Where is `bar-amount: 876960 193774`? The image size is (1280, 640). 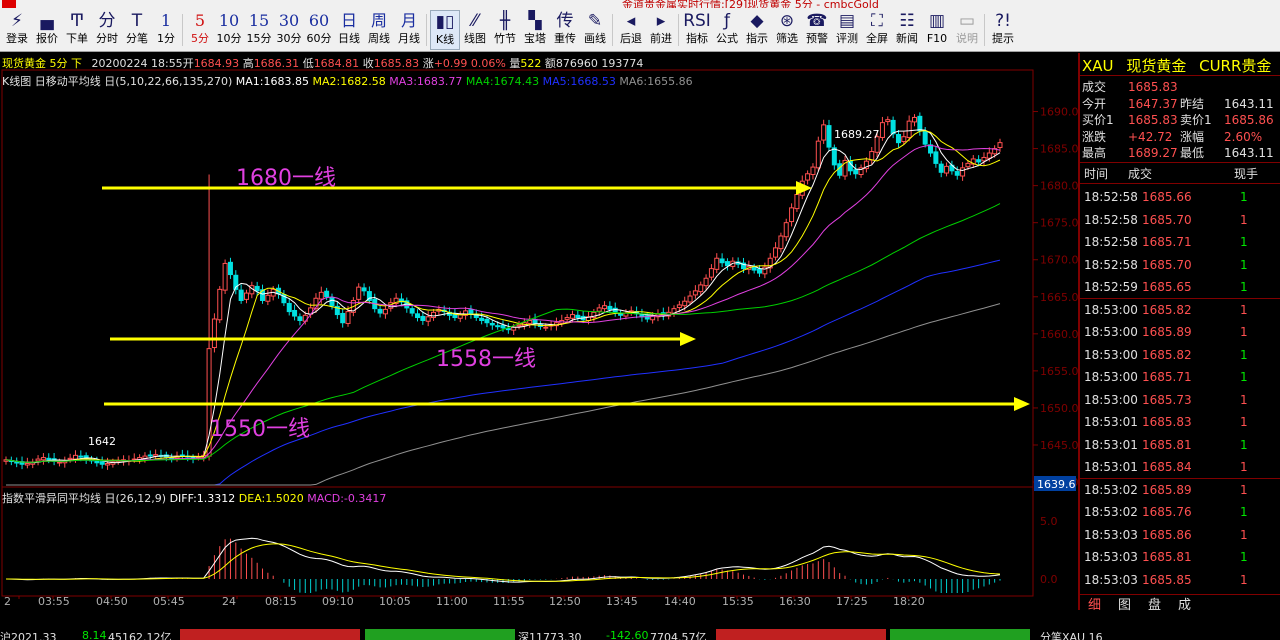 bar-amount: 876960 193774 is located at coordinates (599, 63).